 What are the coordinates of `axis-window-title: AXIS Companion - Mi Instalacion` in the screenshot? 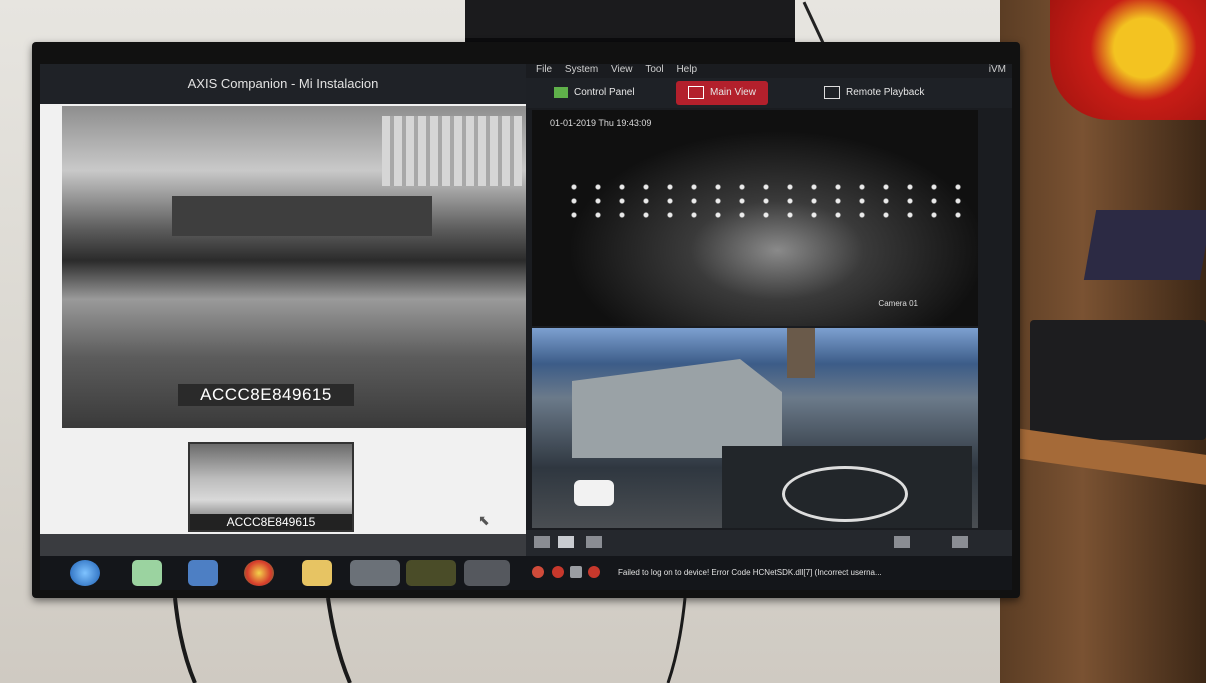 It's located at (283, 84).